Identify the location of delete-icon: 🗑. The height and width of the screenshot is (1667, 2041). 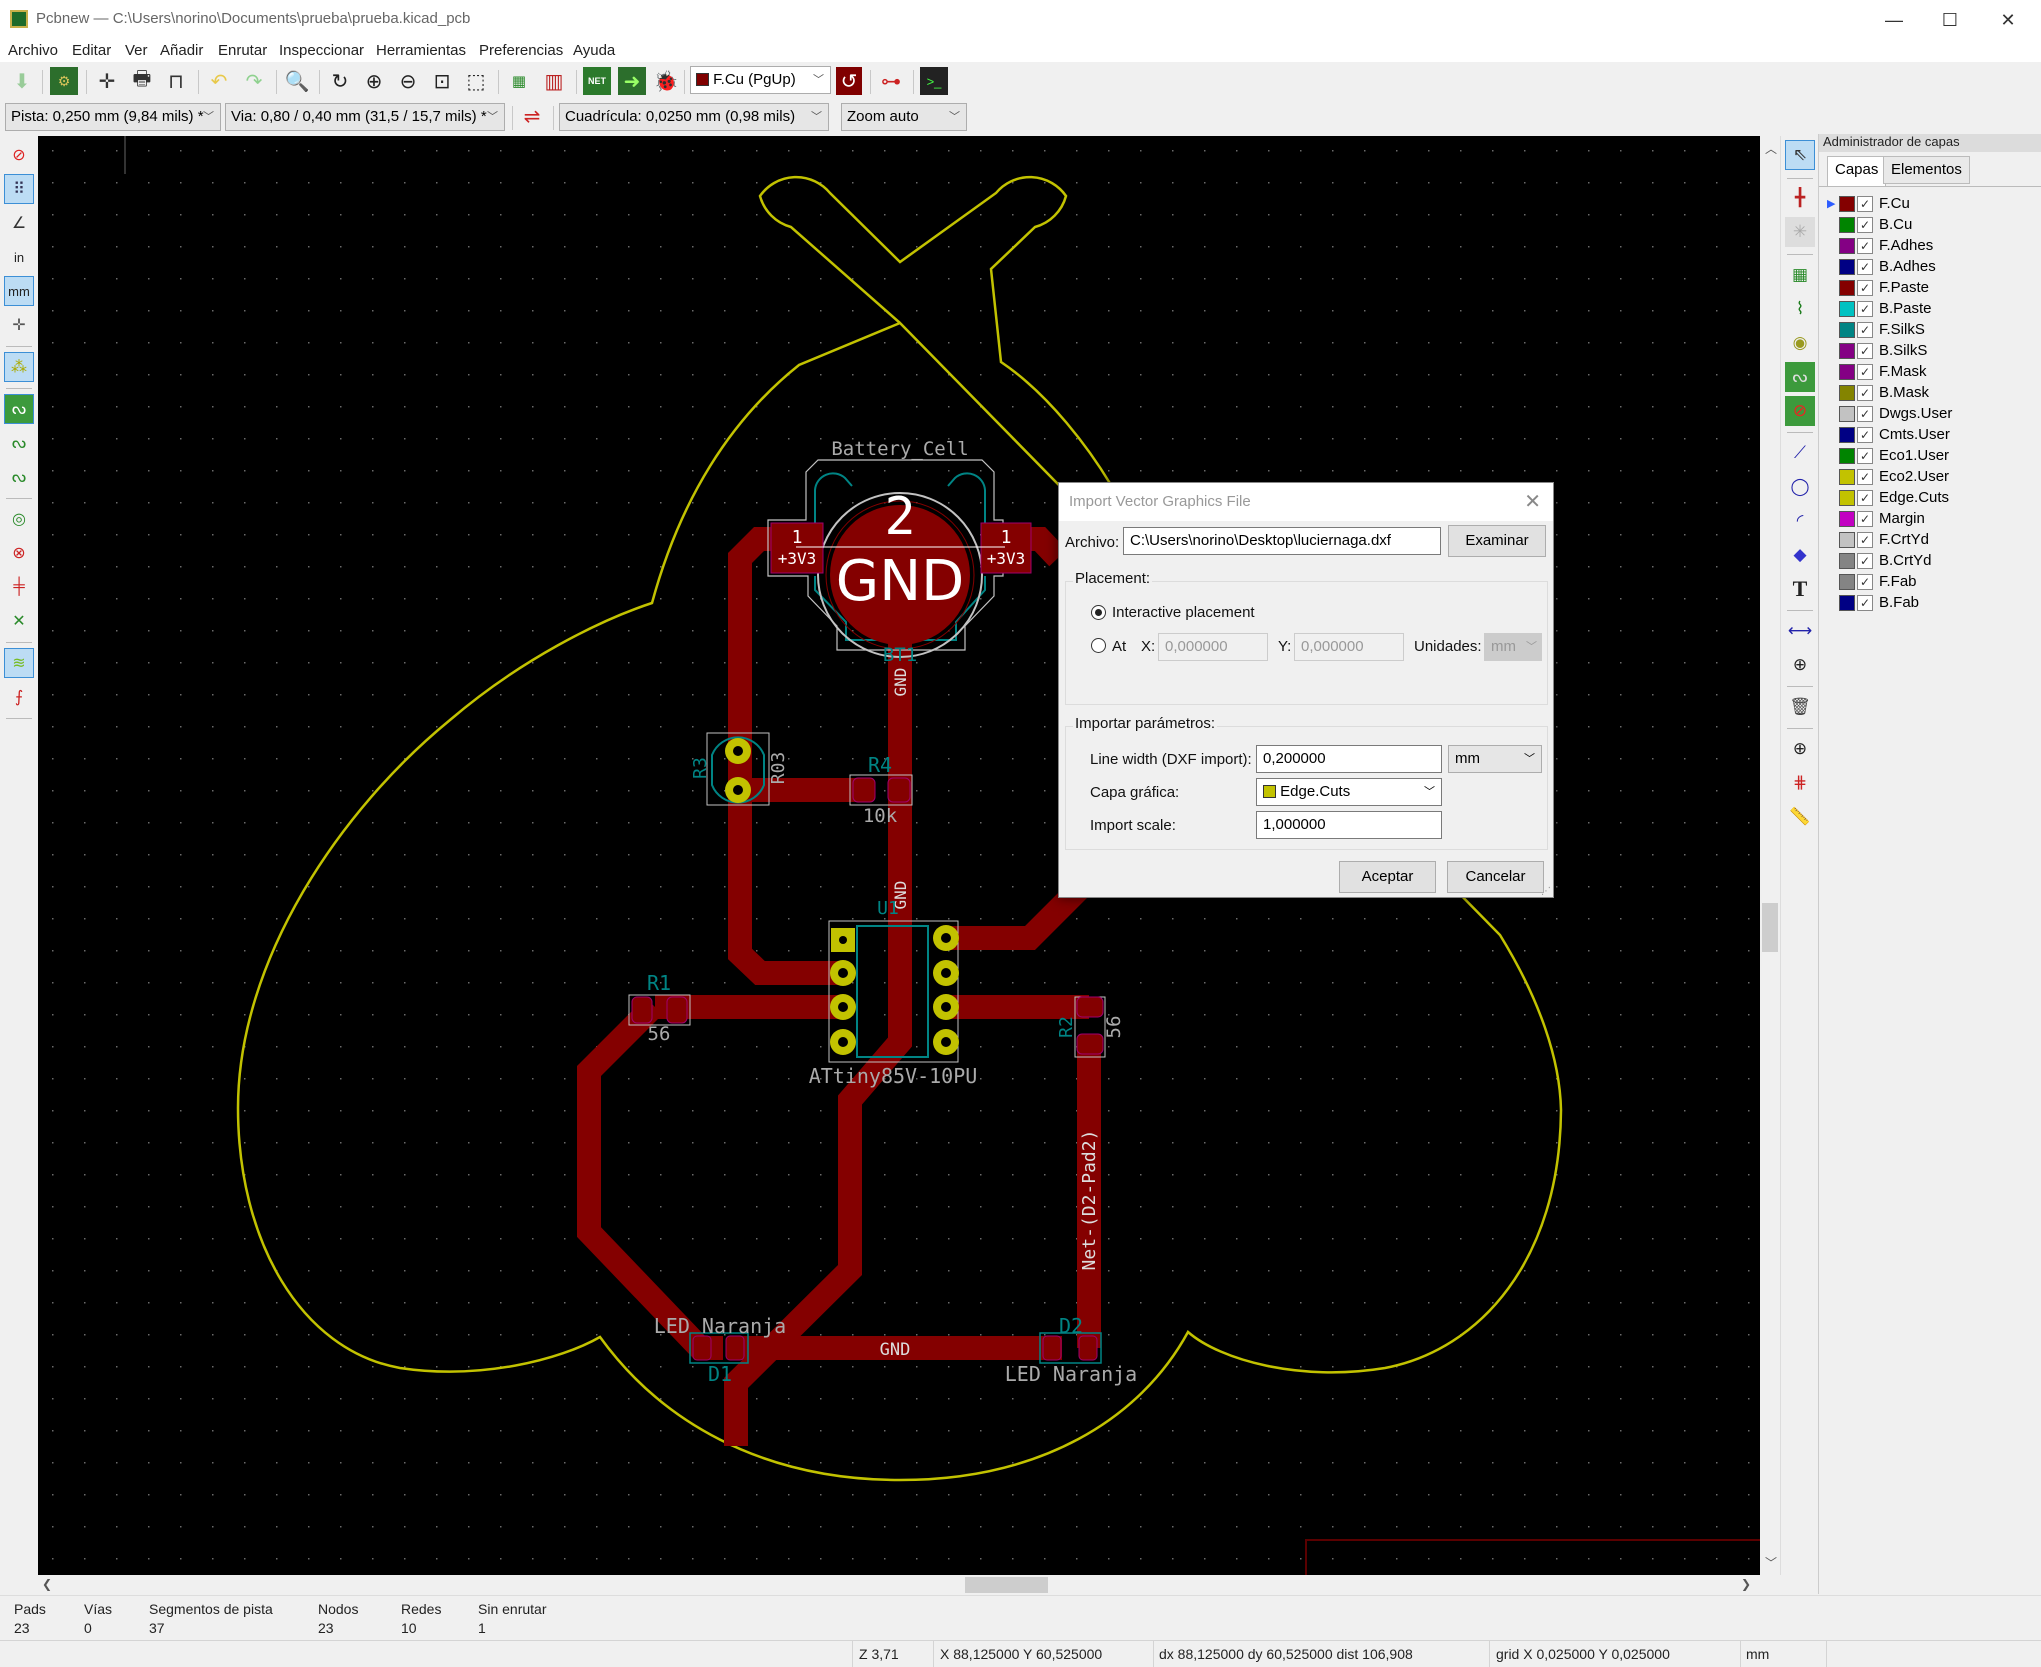
(1800, 707).